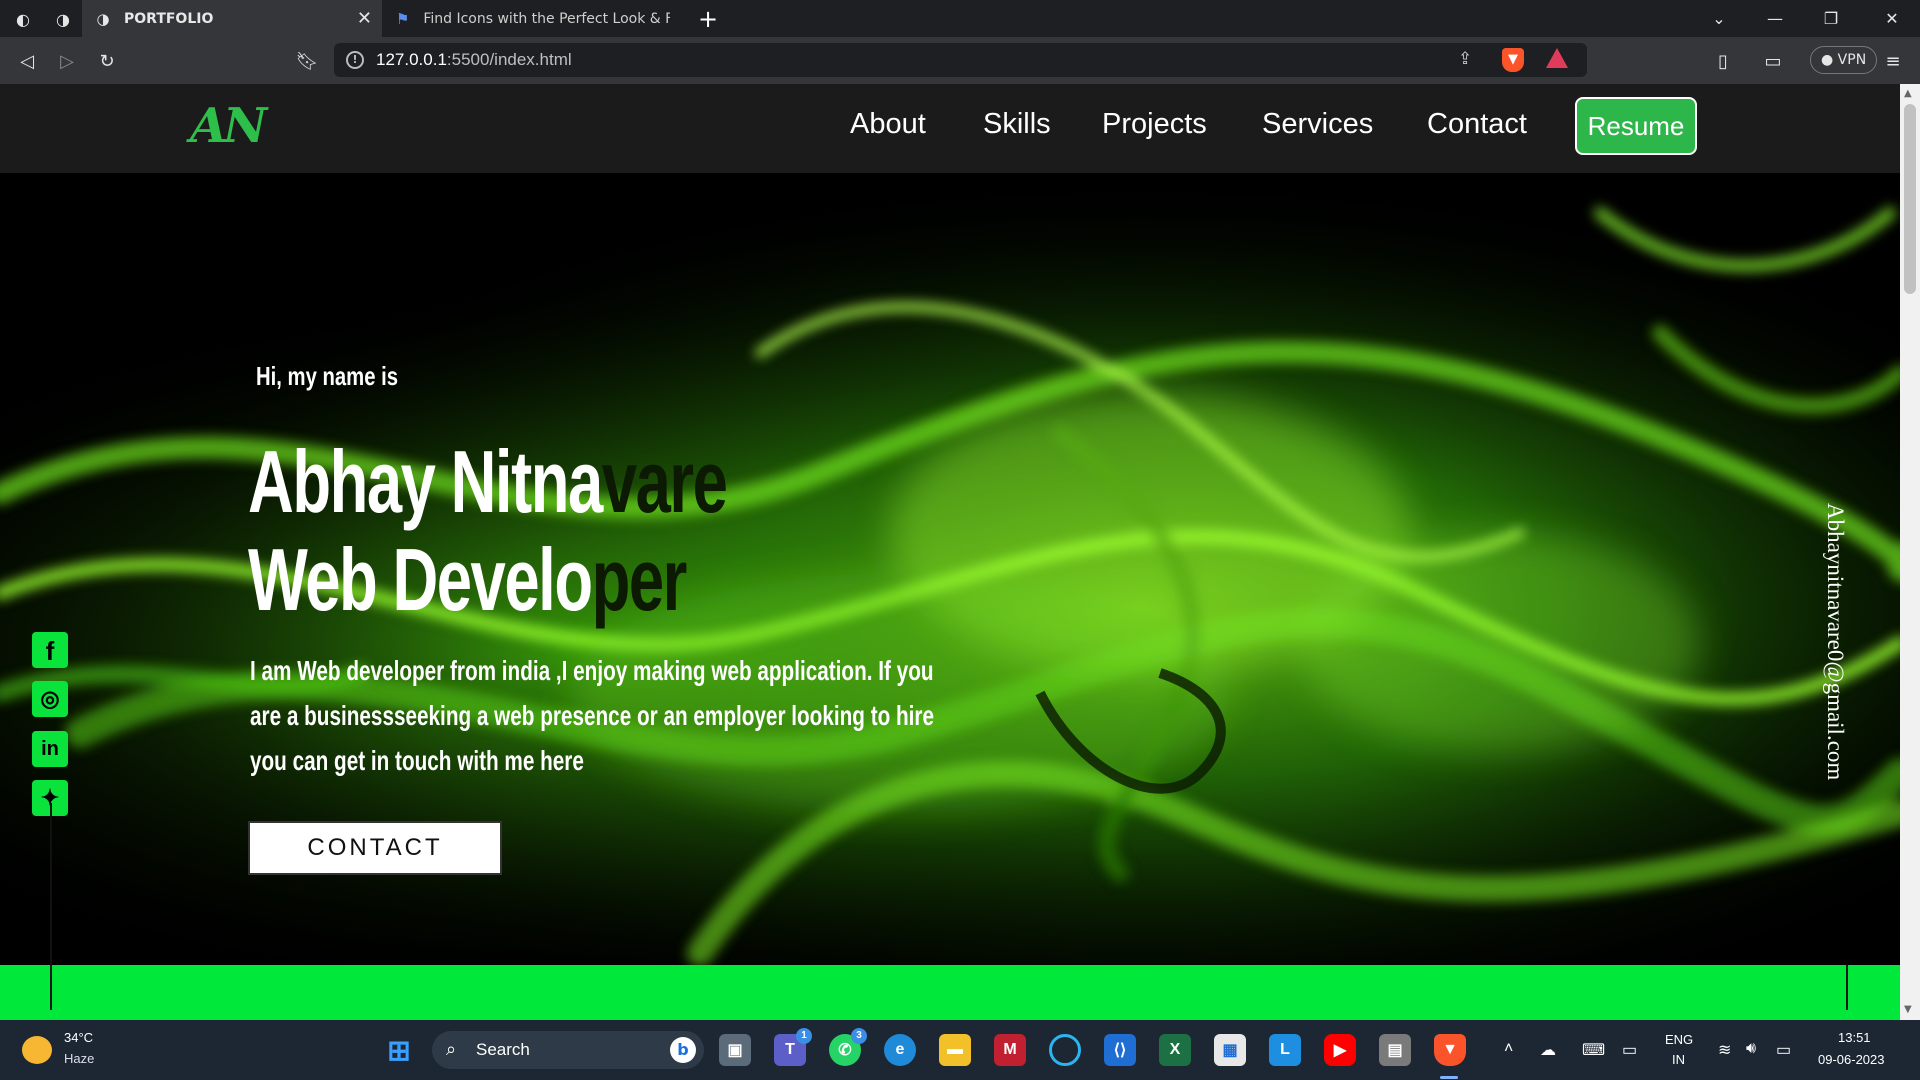  What do you see at coordinates (1773, 61) in the screenshot?
I see `wallet-icon: ▭` at bounding box center [1773, 61].